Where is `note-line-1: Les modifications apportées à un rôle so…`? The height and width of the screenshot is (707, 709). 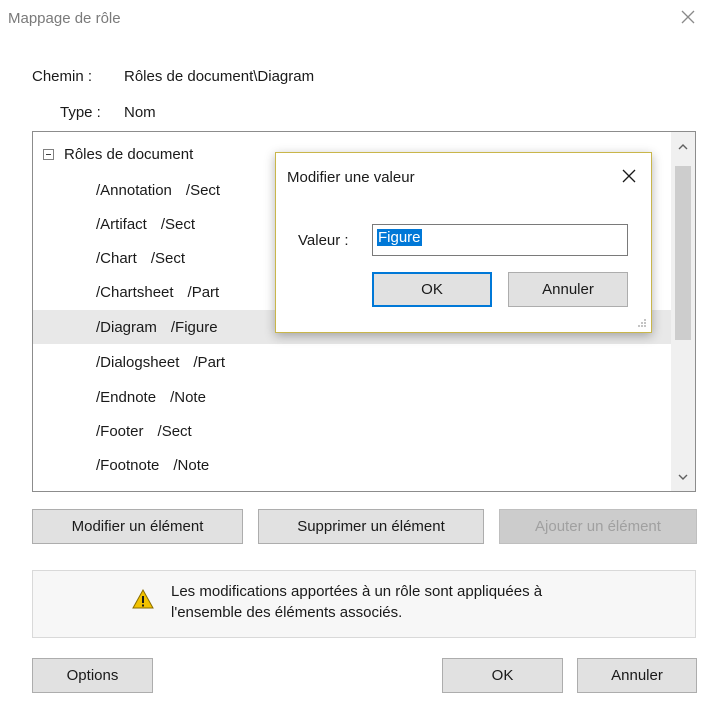 note-line-1: Les modifications apportées à un rôle so… is located at coordinates (357, 591).